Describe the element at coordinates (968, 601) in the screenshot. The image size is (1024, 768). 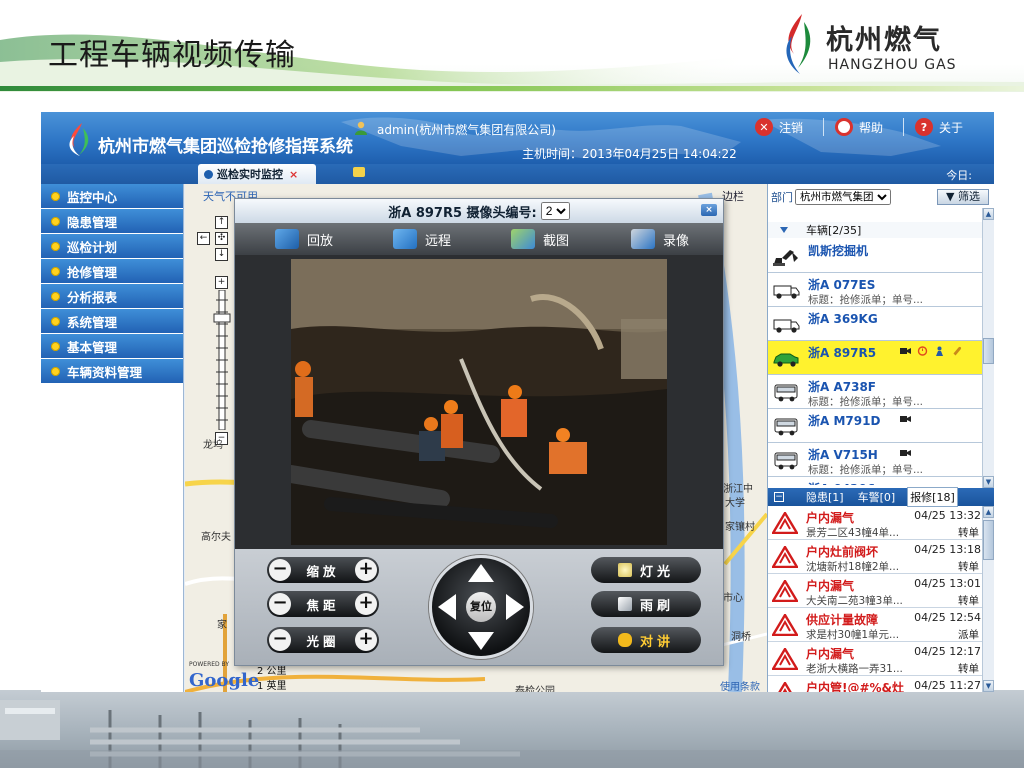
I see `alarm-status: 转单` at that location.